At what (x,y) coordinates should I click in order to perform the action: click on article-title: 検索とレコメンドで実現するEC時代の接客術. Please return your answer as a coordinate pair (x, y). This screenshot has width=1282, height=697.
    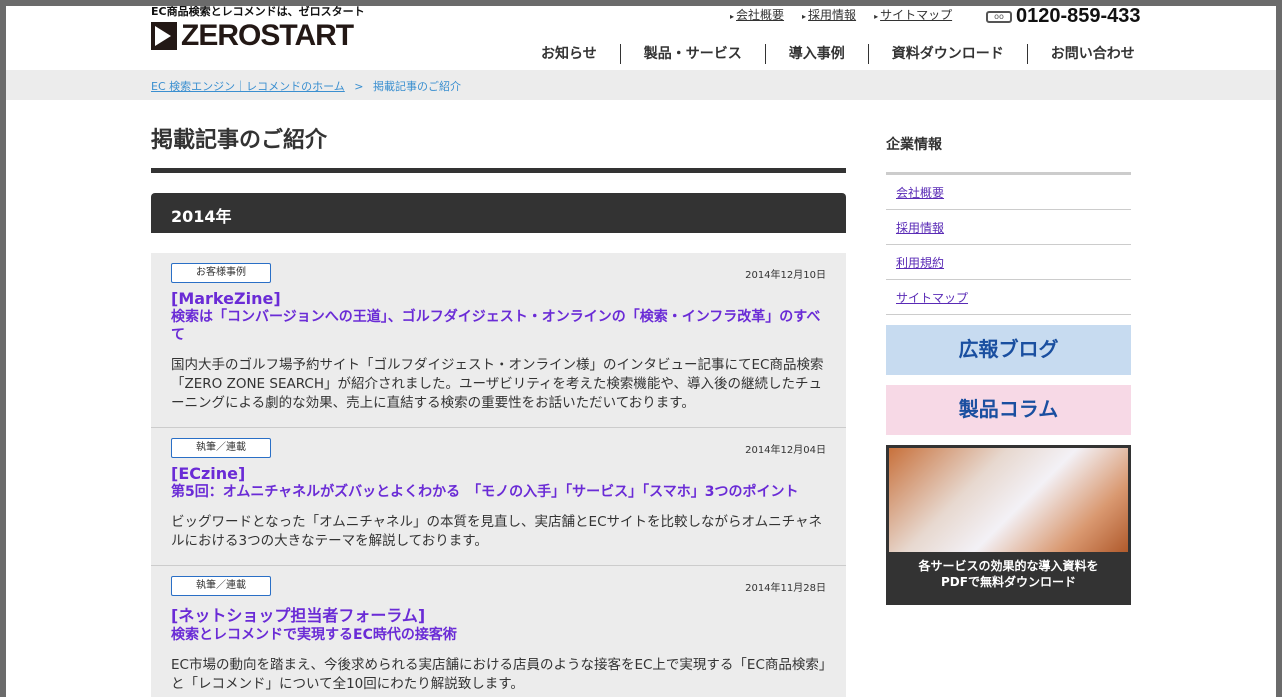
    Looking at the image, I should click on (498, 635).